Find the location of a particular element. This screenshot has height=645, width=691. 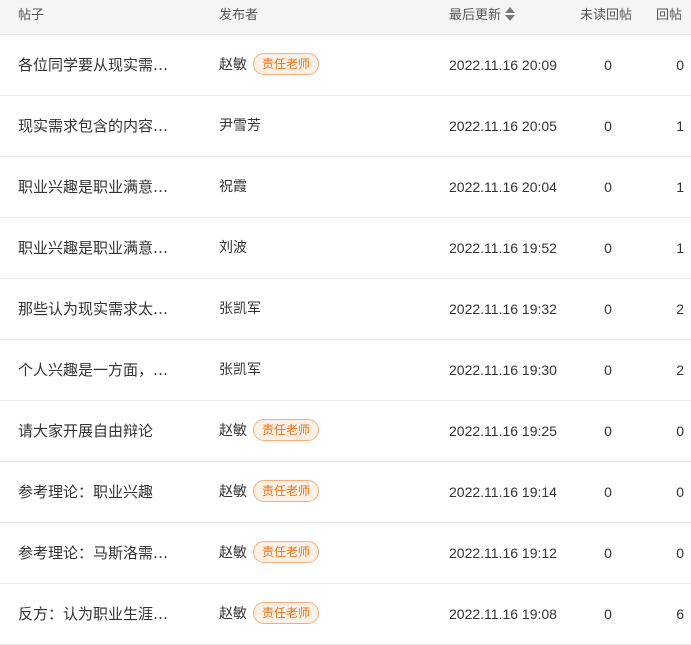

table-row: 请大家开展自由辩论 赵敏 责任老师 2022.11.16 19:25 0 0 is located at coordinates (345, 431).